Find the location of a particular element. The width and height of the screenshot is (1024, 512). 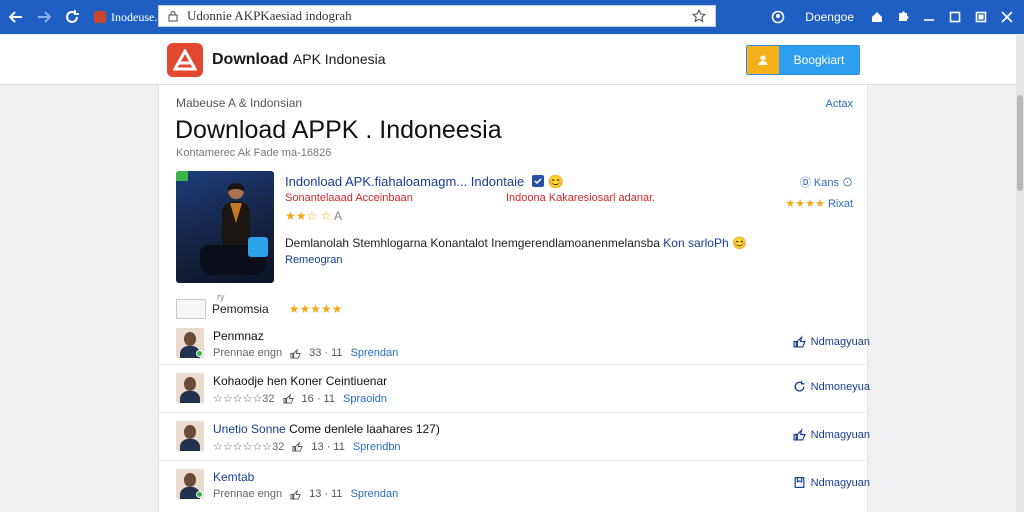

puzzle-icon is located at coordinates (904, 16).